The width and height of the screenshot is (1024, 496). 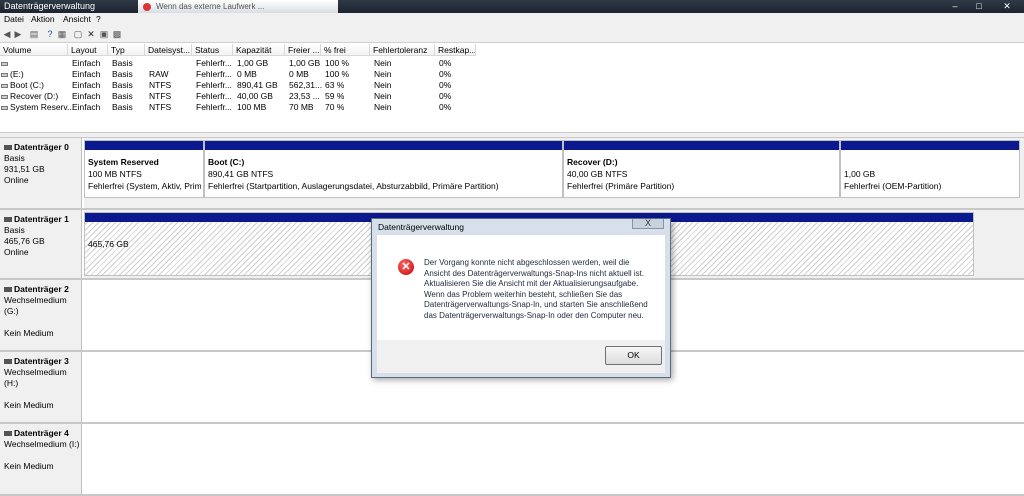 What do you see at coordinates (147, 7) in the screenshot?
I see `browser-tab-icon` at bounding box center [147, 7].